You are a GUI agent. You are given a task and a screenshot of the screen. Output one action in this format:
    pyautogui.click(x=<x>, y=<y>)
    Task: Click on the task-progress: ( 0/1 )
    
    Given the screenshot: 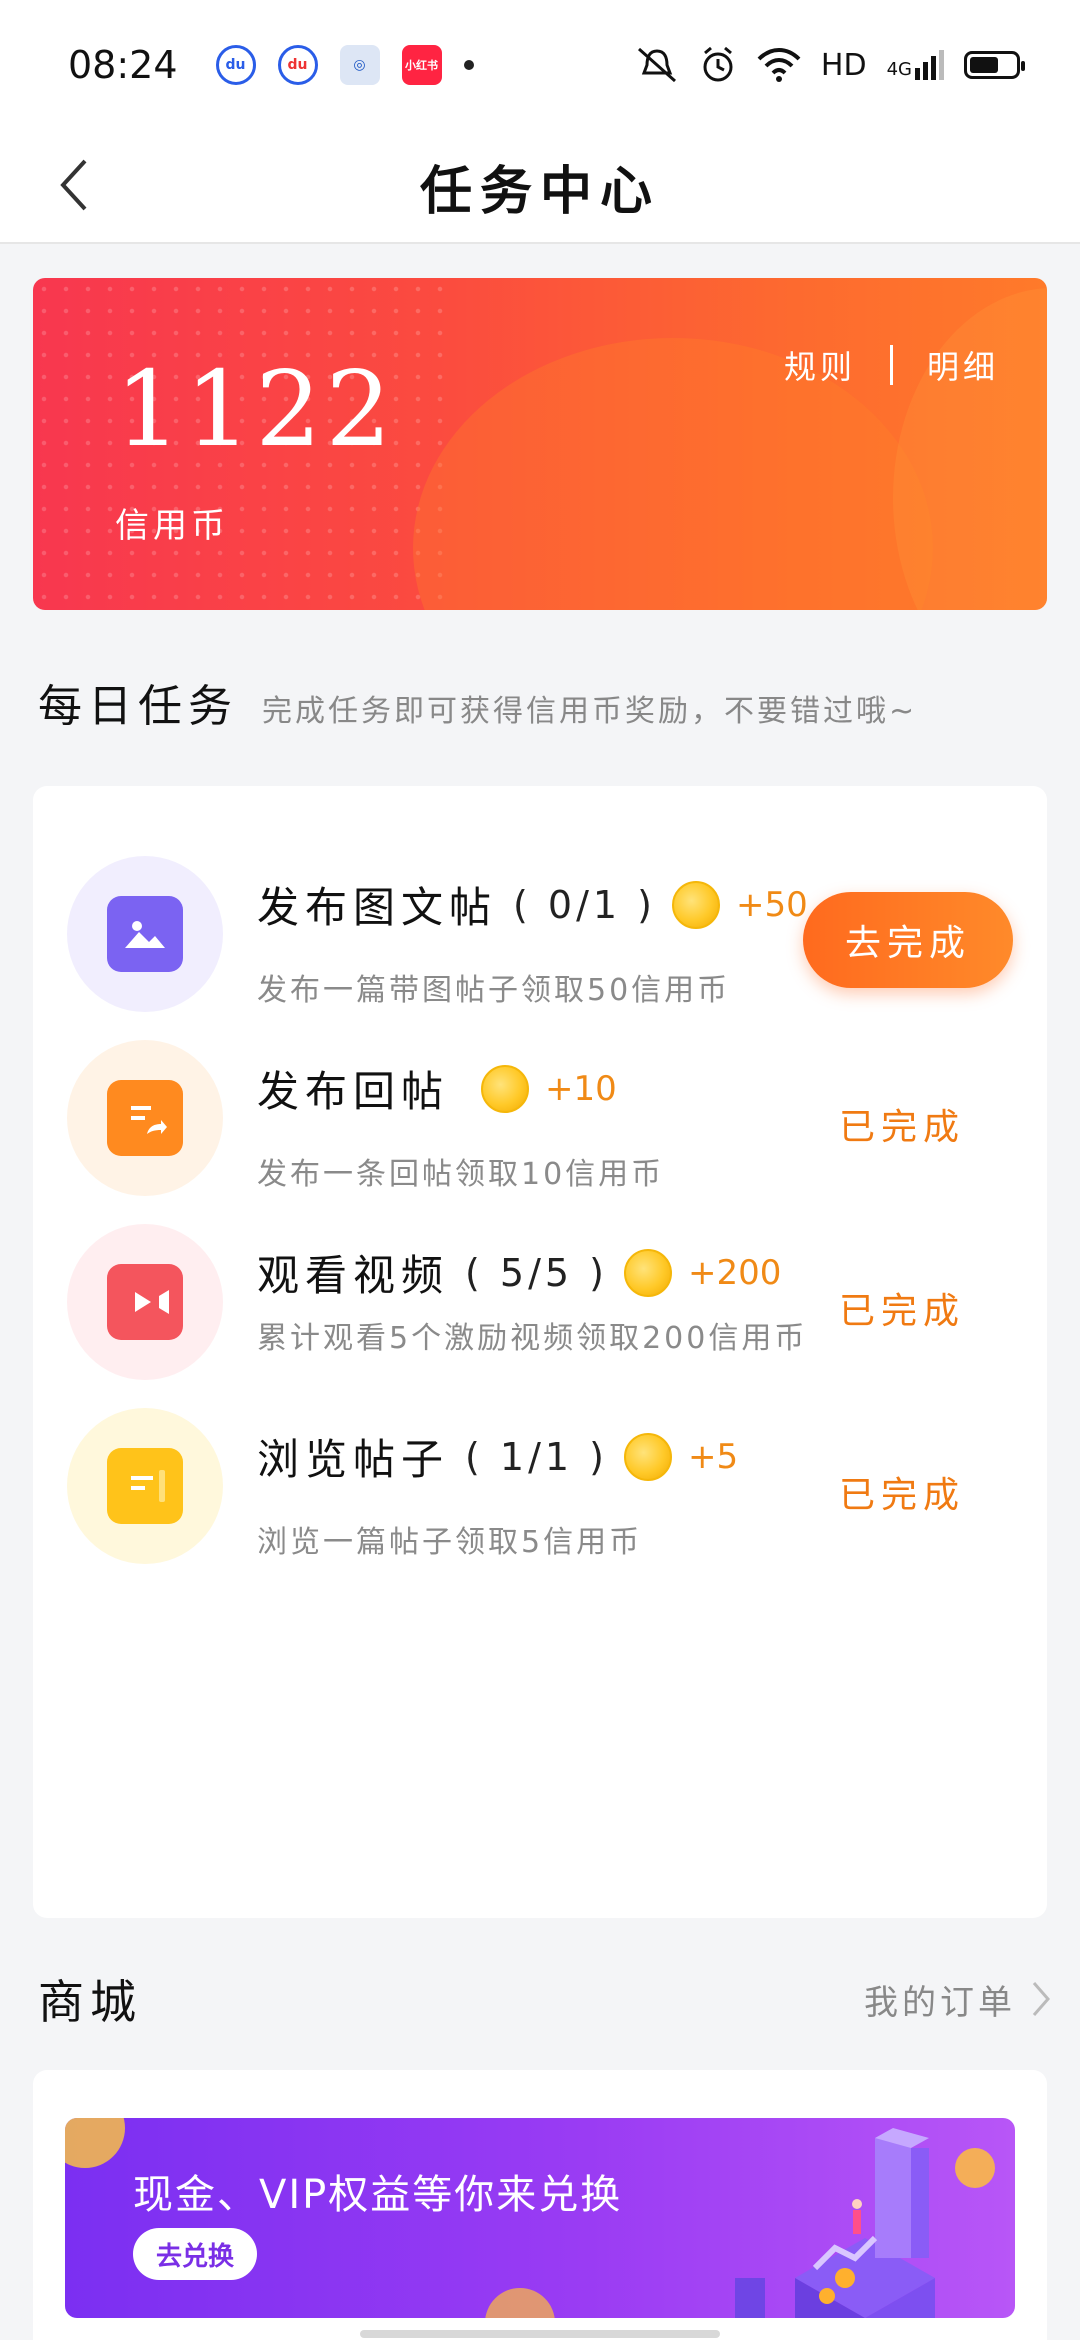 What is the action you would take?
    pyautogui.click(x=584, y=904)
    